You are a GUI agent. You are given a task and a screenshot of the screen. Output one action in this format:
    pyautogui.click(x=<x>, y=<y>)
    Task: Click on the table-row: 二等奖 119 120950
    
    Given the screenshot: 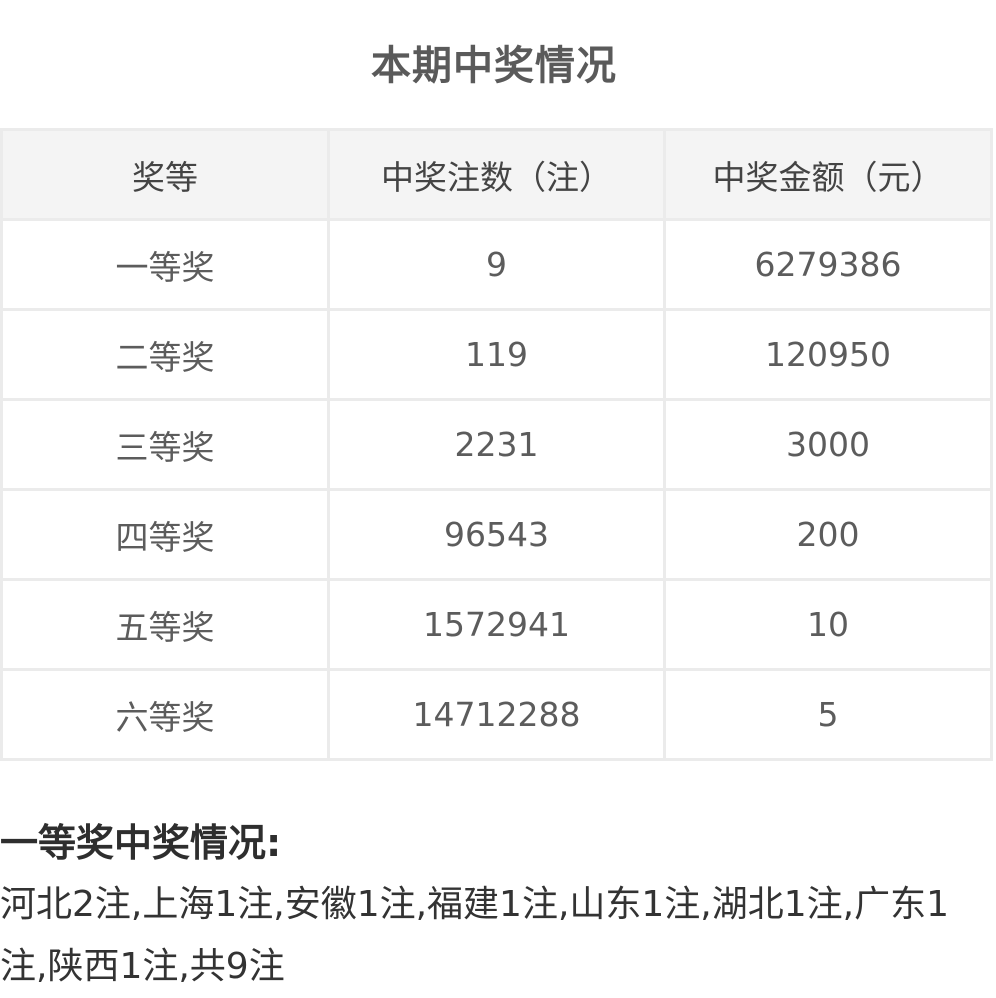 What is the action you would take?
    pyautogui.click(x=496, y=354)
    